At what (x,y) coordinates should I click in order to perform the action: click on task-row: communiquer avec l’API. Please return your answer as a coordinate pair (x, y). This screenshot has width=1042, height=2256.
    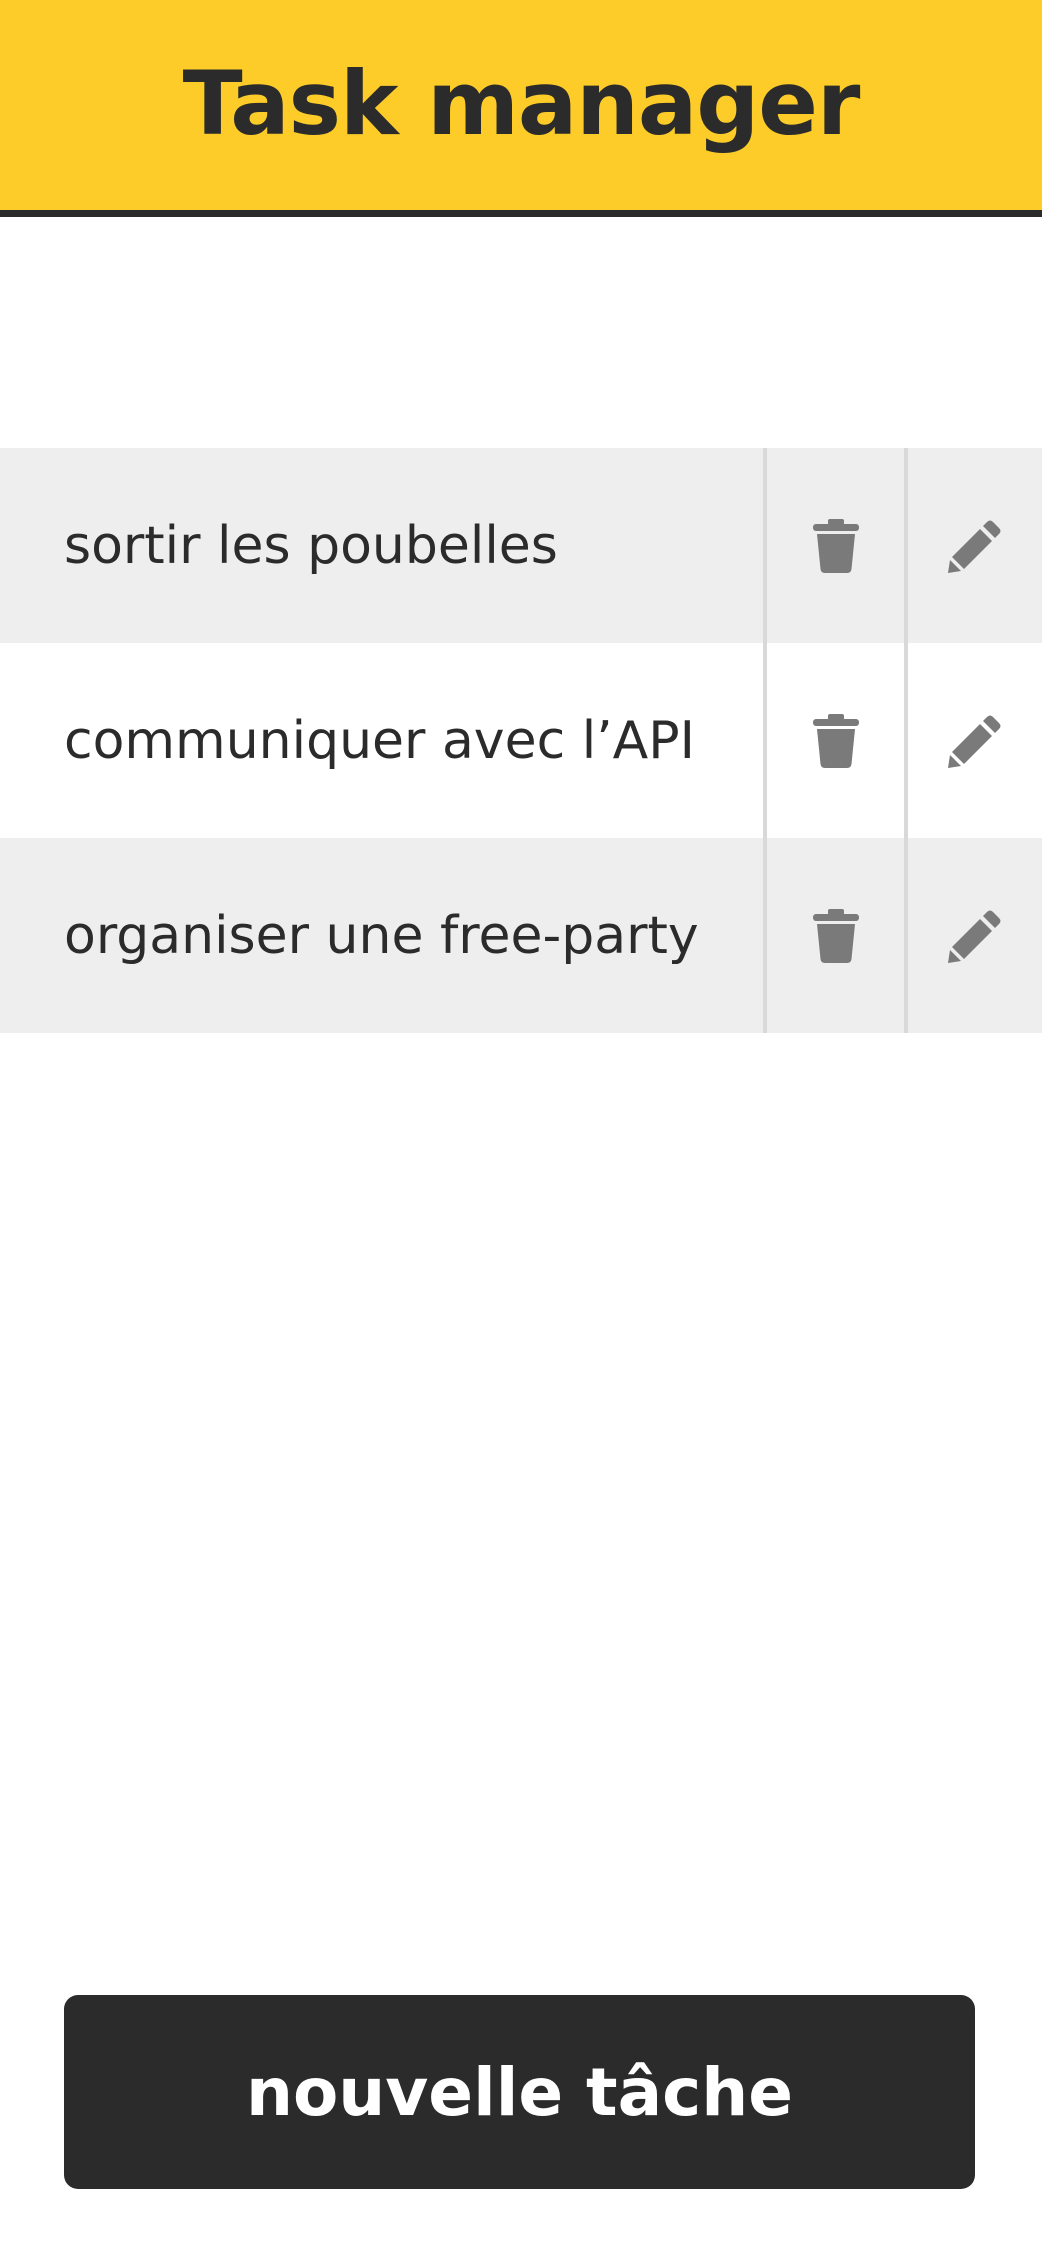
    Looking at the image, I should click on (521, 740).